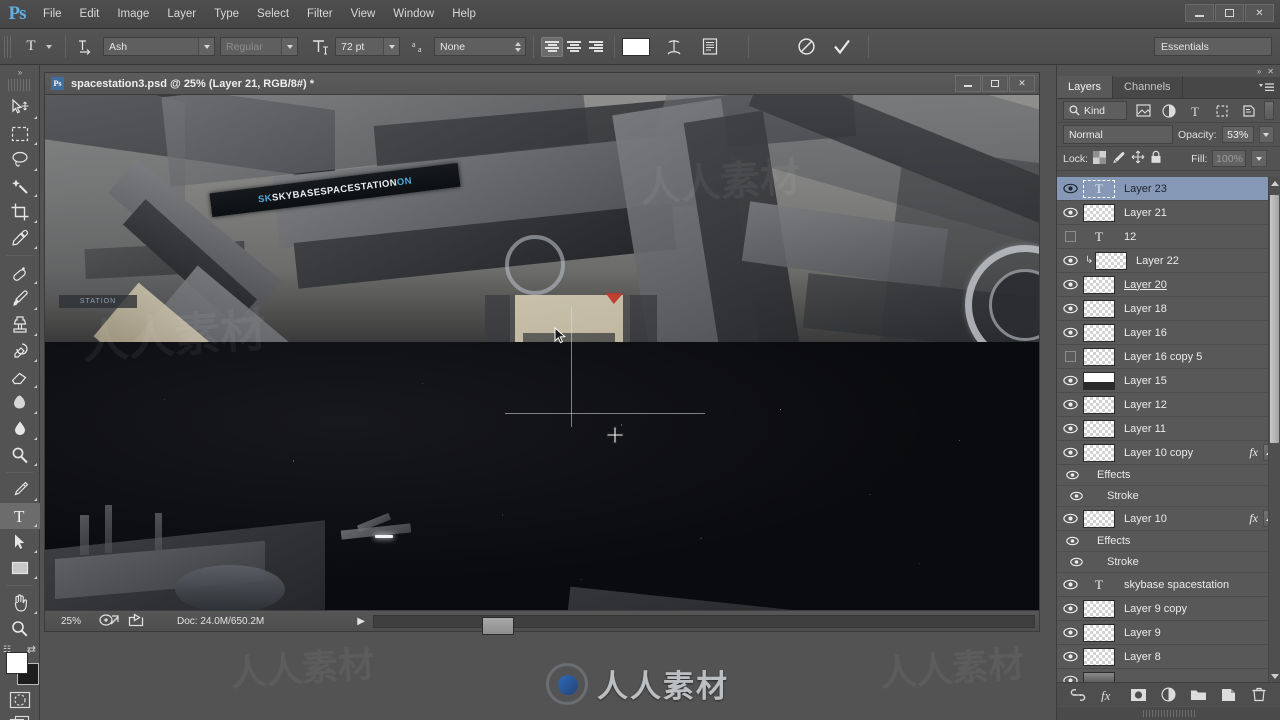 The width and height of the screenshot is (1280, 720). I want to click on align-right-button, so click(596, 47).